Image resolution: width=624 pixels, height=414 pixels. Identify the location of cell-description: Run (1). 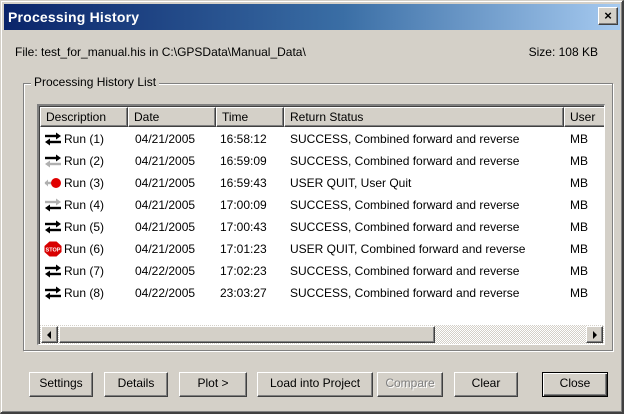
(84, 139).